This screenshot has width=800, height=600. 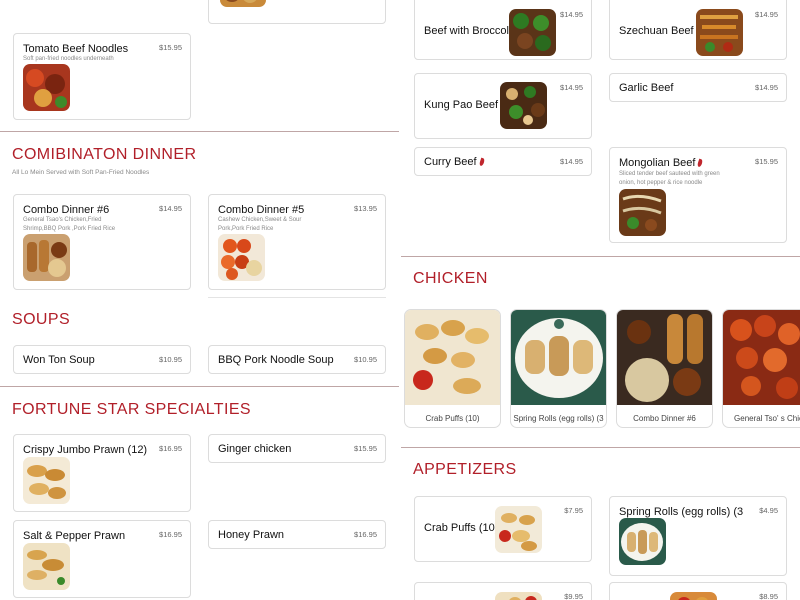 I want to click on item-name: Combo Dinner #5, so click(x=261, y=210).